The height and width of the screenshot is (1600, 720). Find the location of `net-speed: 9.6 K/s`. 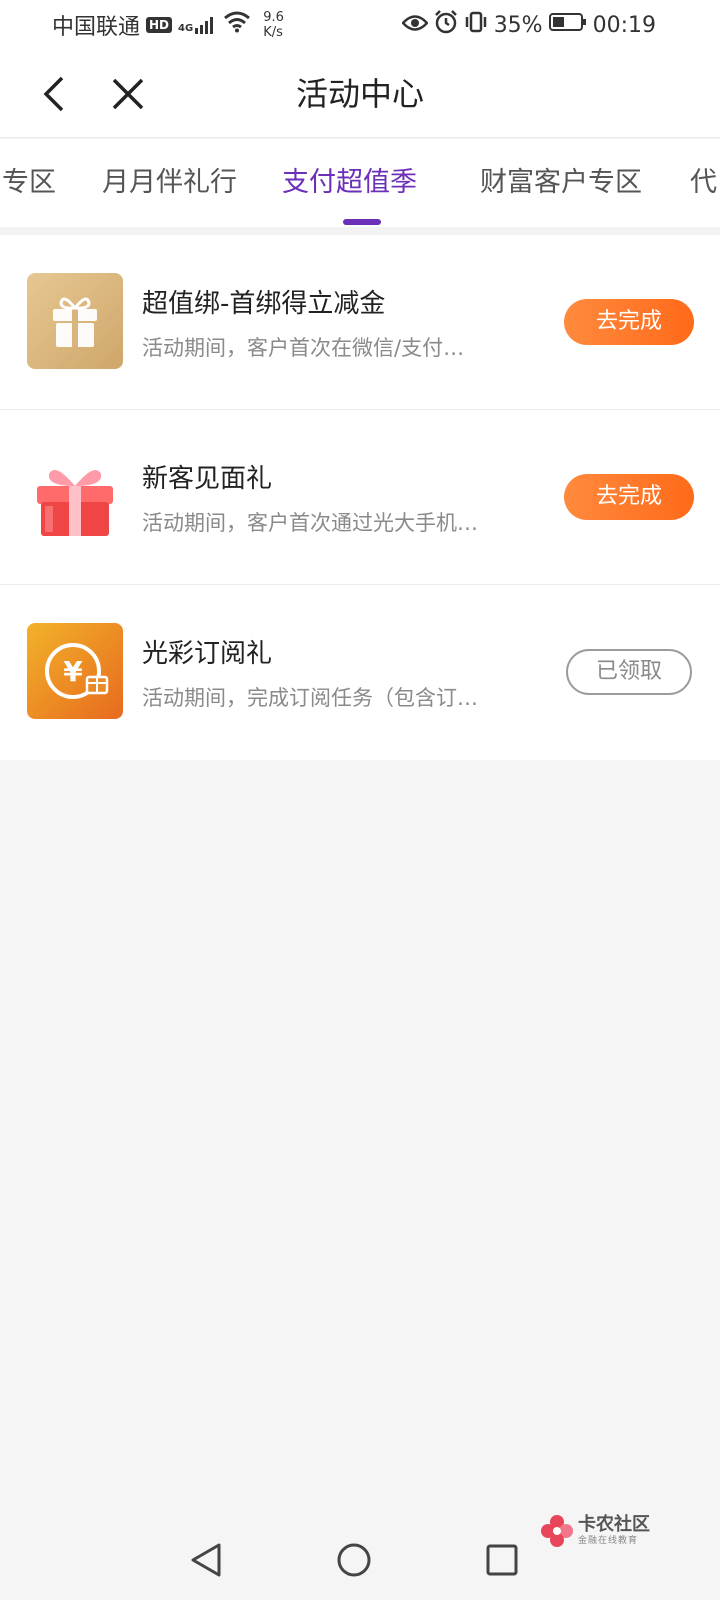

net-speed: 9.6 K/s is located at coordinates (273, 25).